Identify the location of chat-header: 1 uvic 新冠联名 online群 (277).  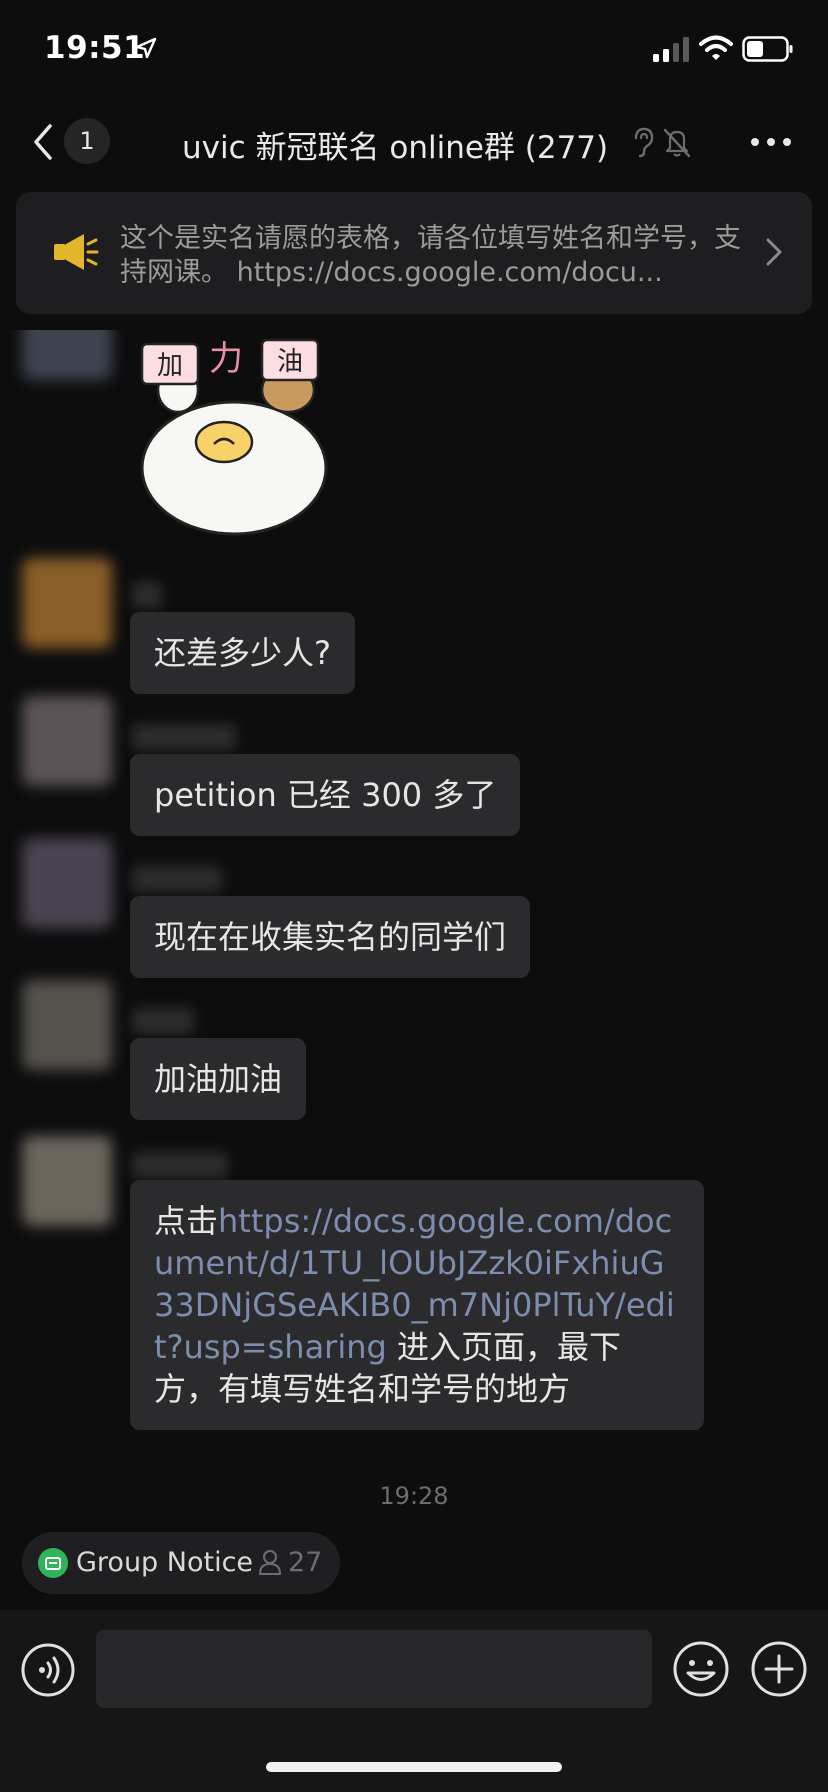
(414, 144).